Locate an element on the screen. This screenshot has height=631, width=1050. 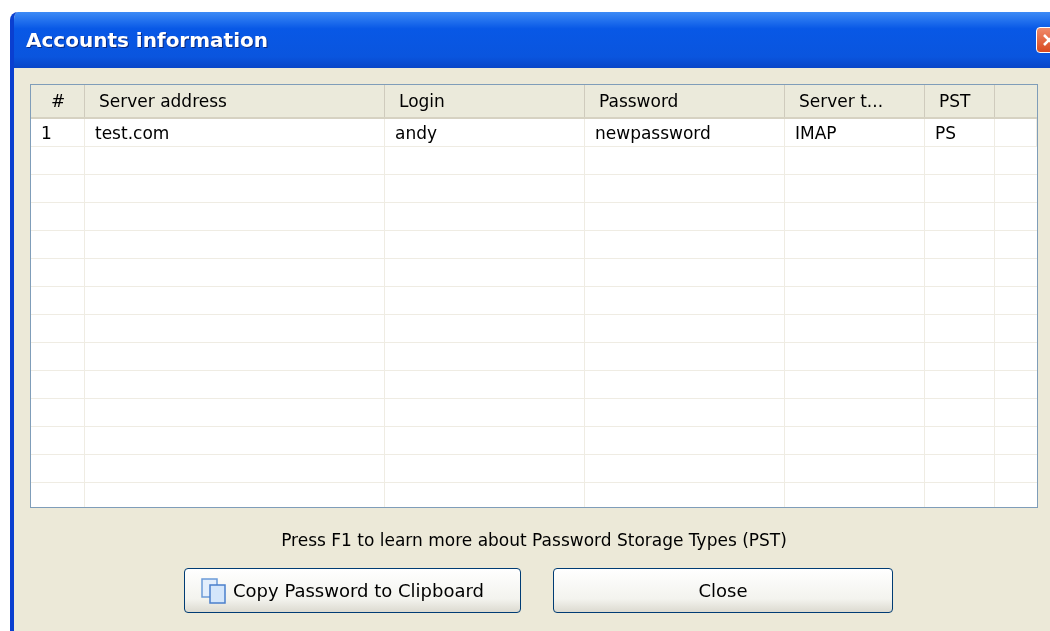
column-header: Password is located at coordinates (685, 101).